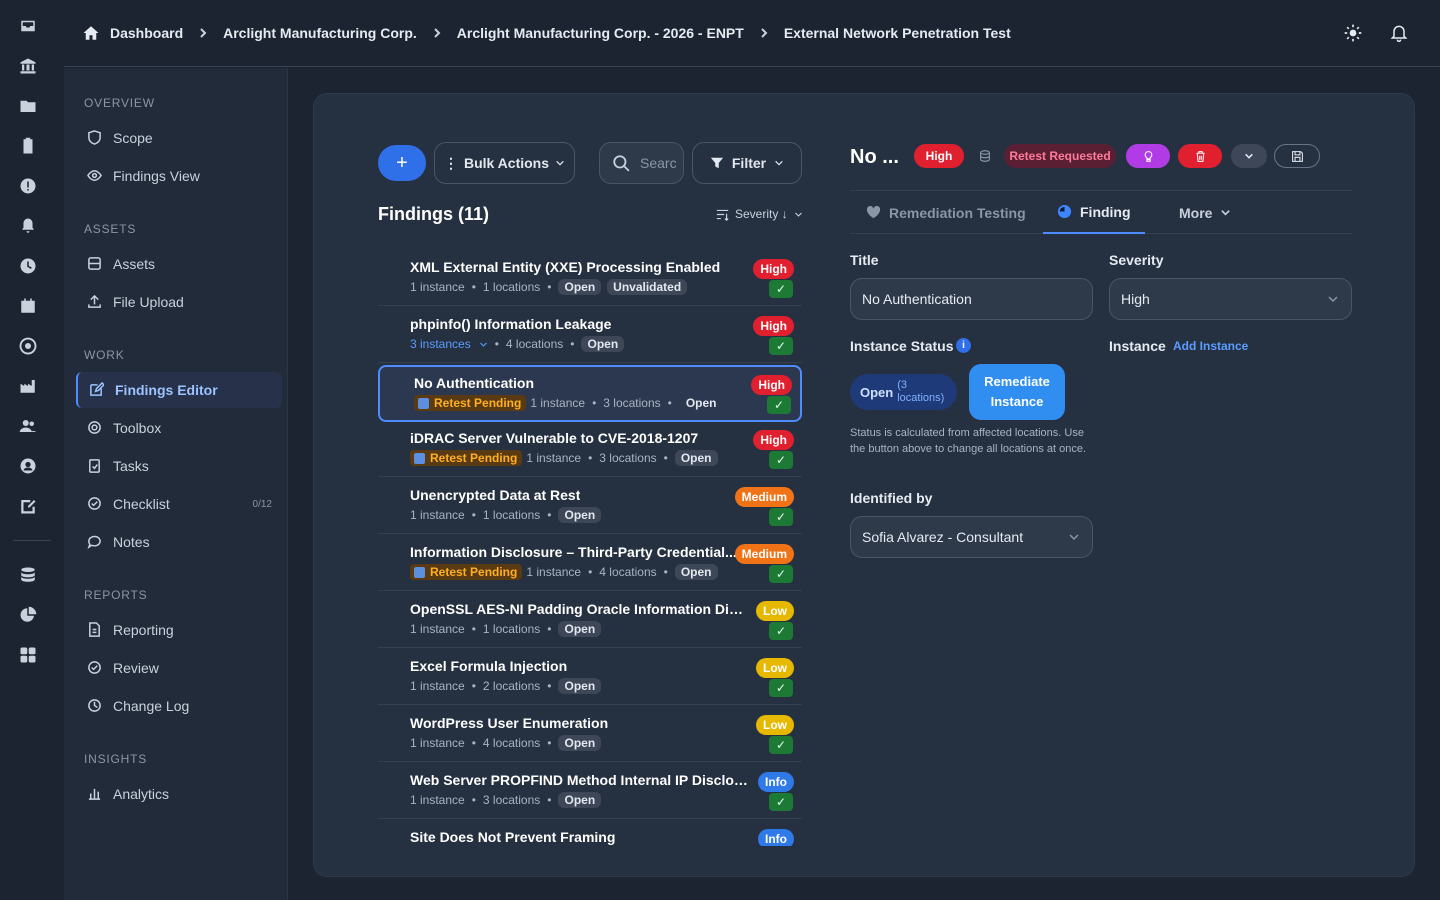  Describe the element at coordinates (179, 428) in the screenshot. I see `sidebar-item-toolbox: Toolbox` at that location.